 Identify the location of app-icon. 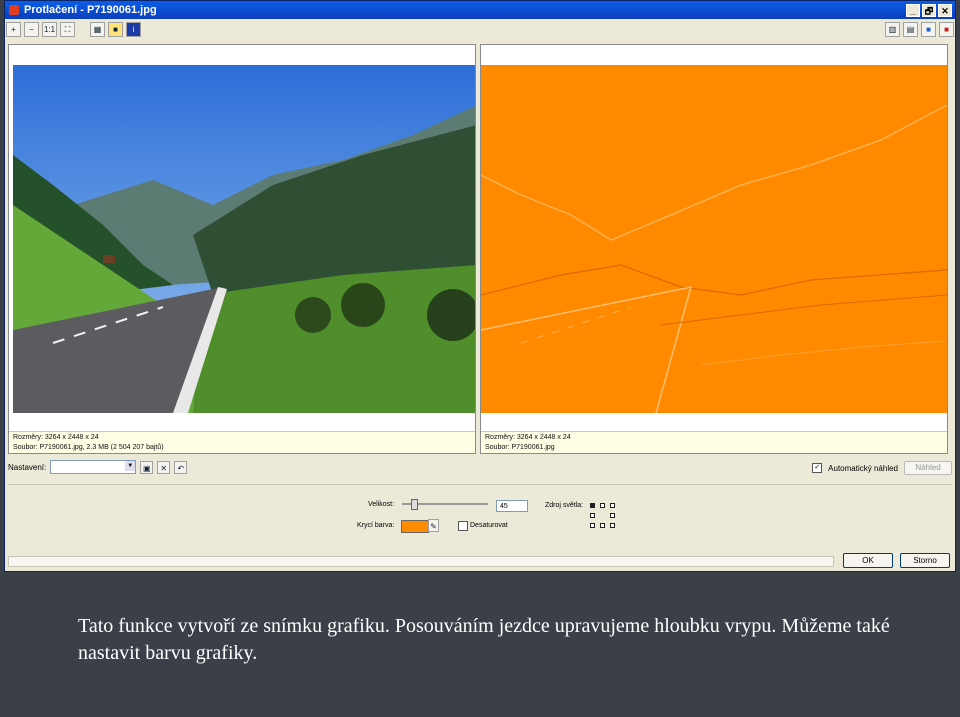
(14, 10).